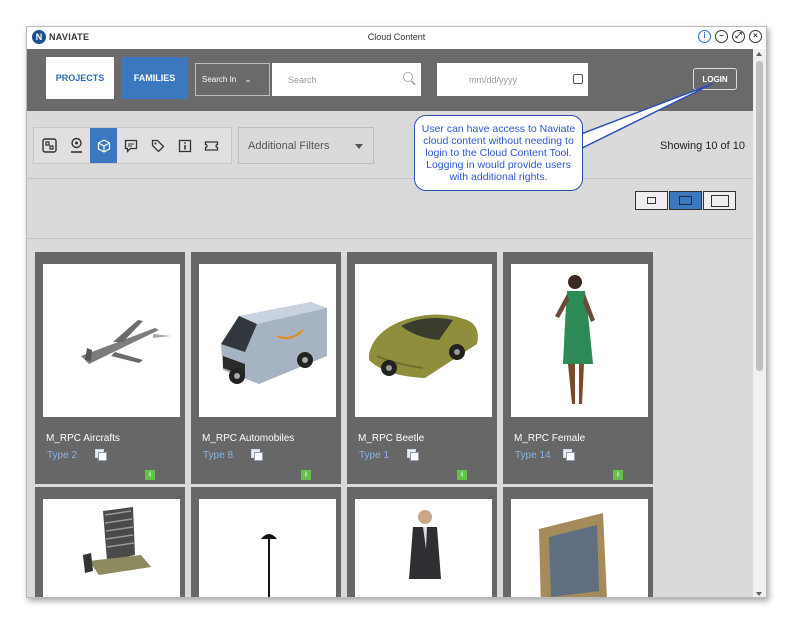  I want to click on content-card: M_RPC Aircrafts Type 2 ⭳, so click(110, 368).